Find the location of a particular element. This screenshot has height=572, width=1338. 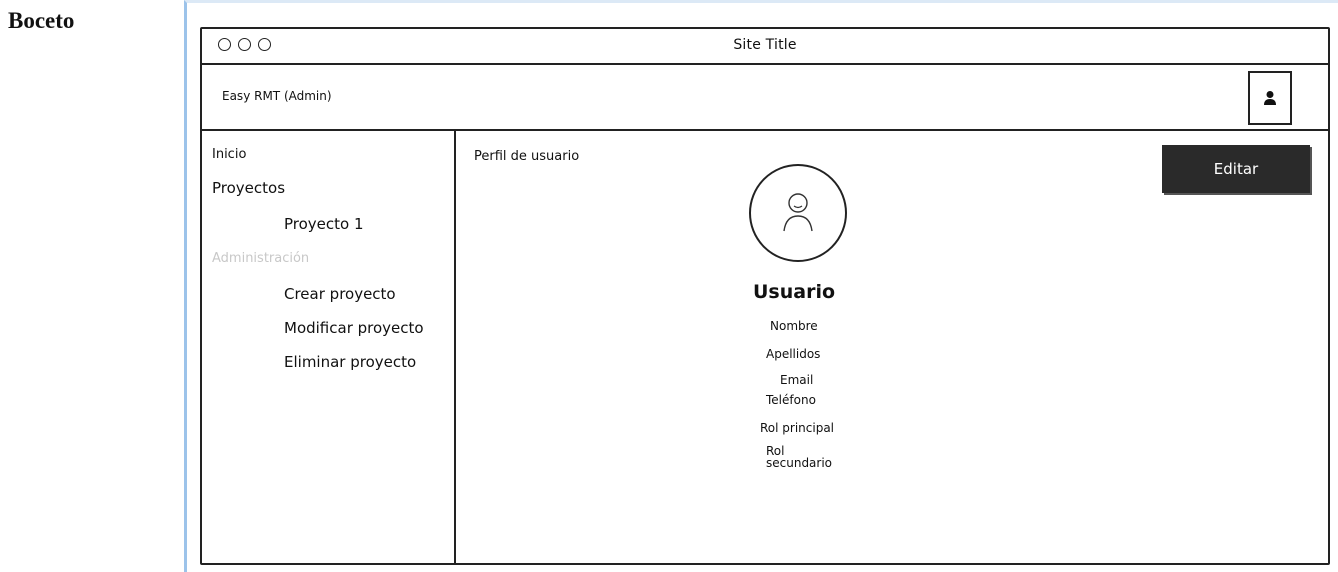

document-label: Boceto is located at coordinates (41, 20).